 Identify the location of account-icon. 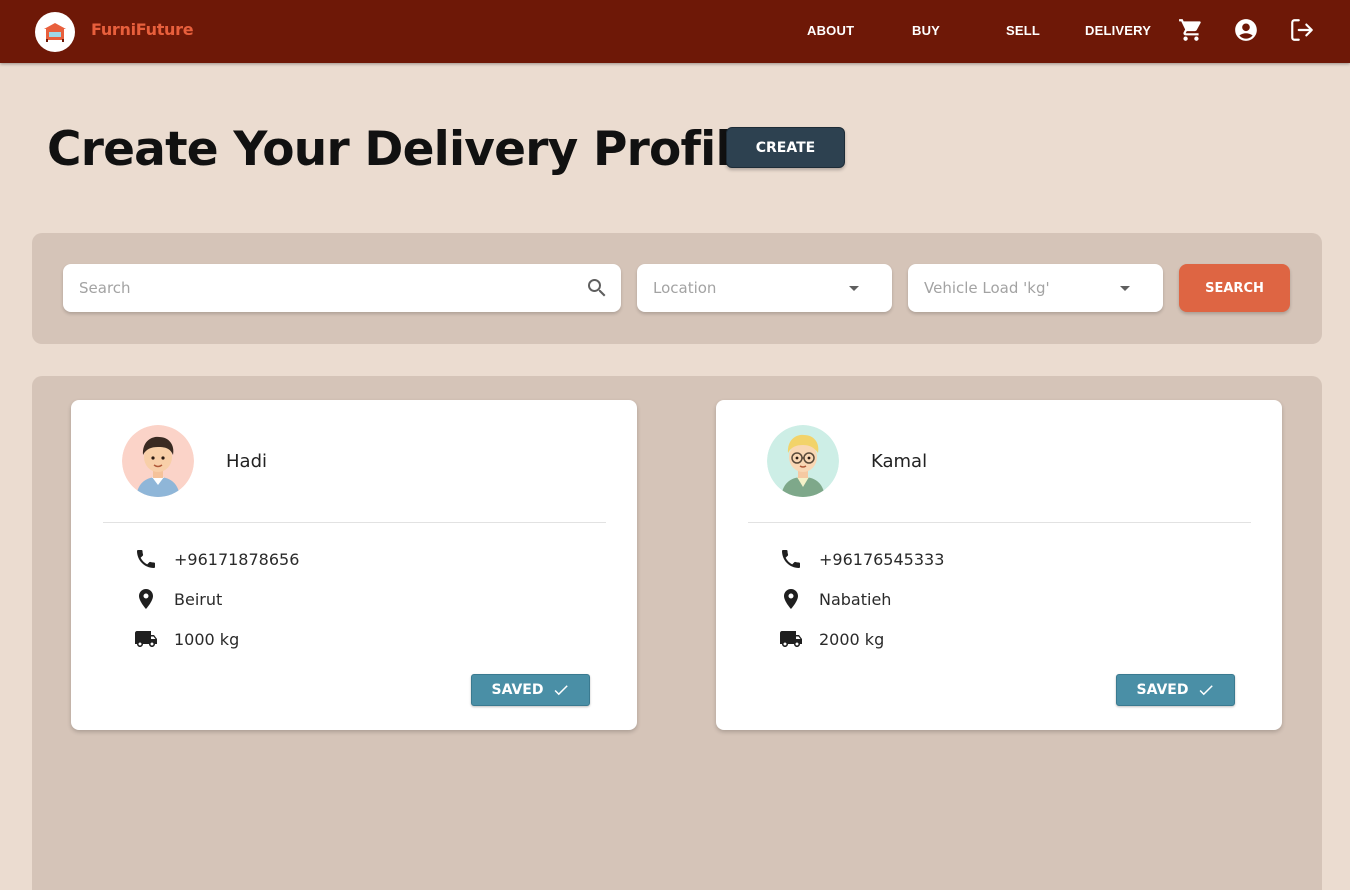
(1246, 30).